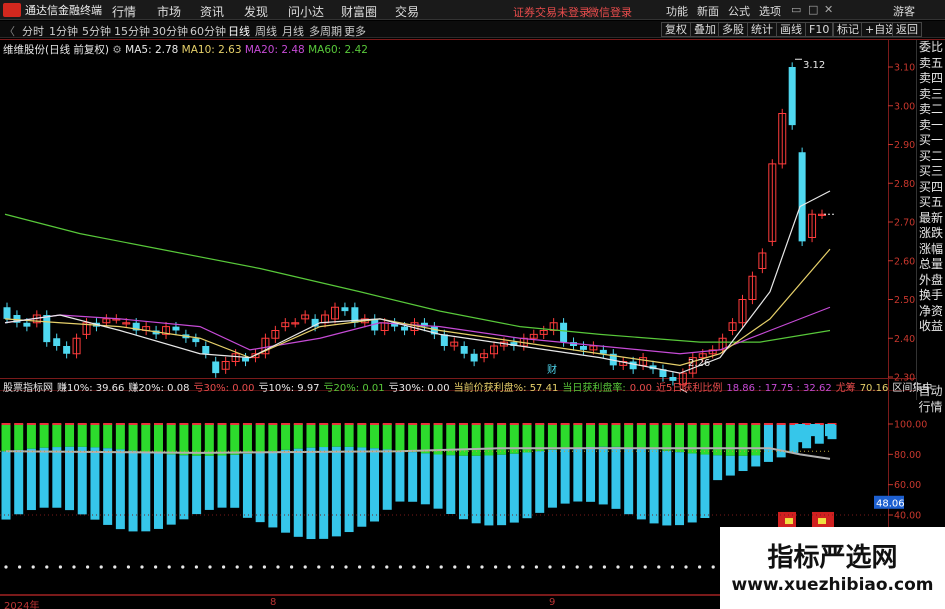 This screenshot has height=609, width=945. Describe the element at coordinates (931, 250) in the screenshot. I see `side-panel-item: 涨幅` at that location.